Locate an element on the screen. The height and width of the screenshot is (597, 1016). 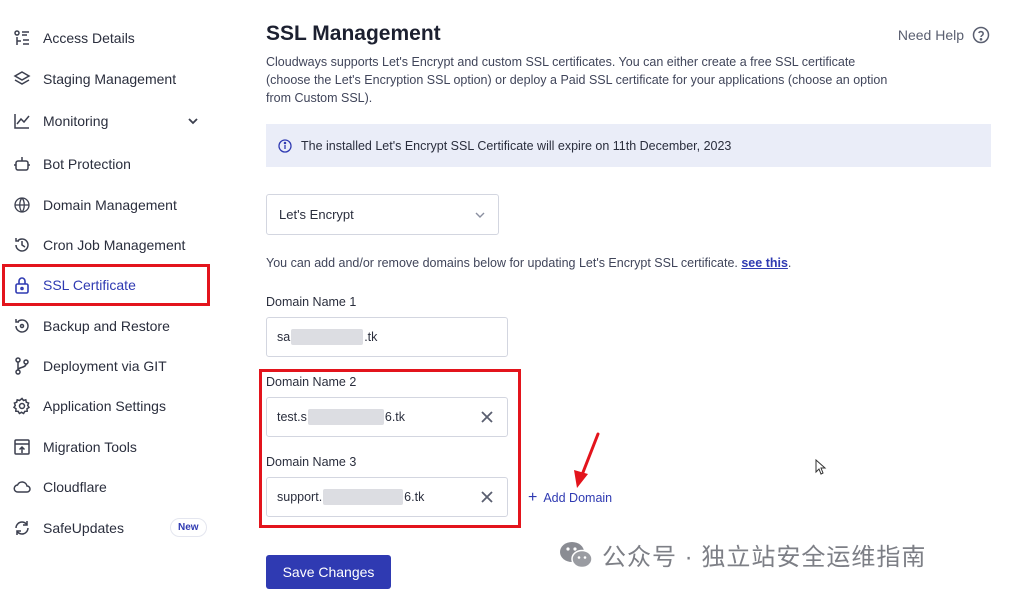
sidebar-item-backup-and-restore: Backup and Restore is located at coordinates (107, 326).